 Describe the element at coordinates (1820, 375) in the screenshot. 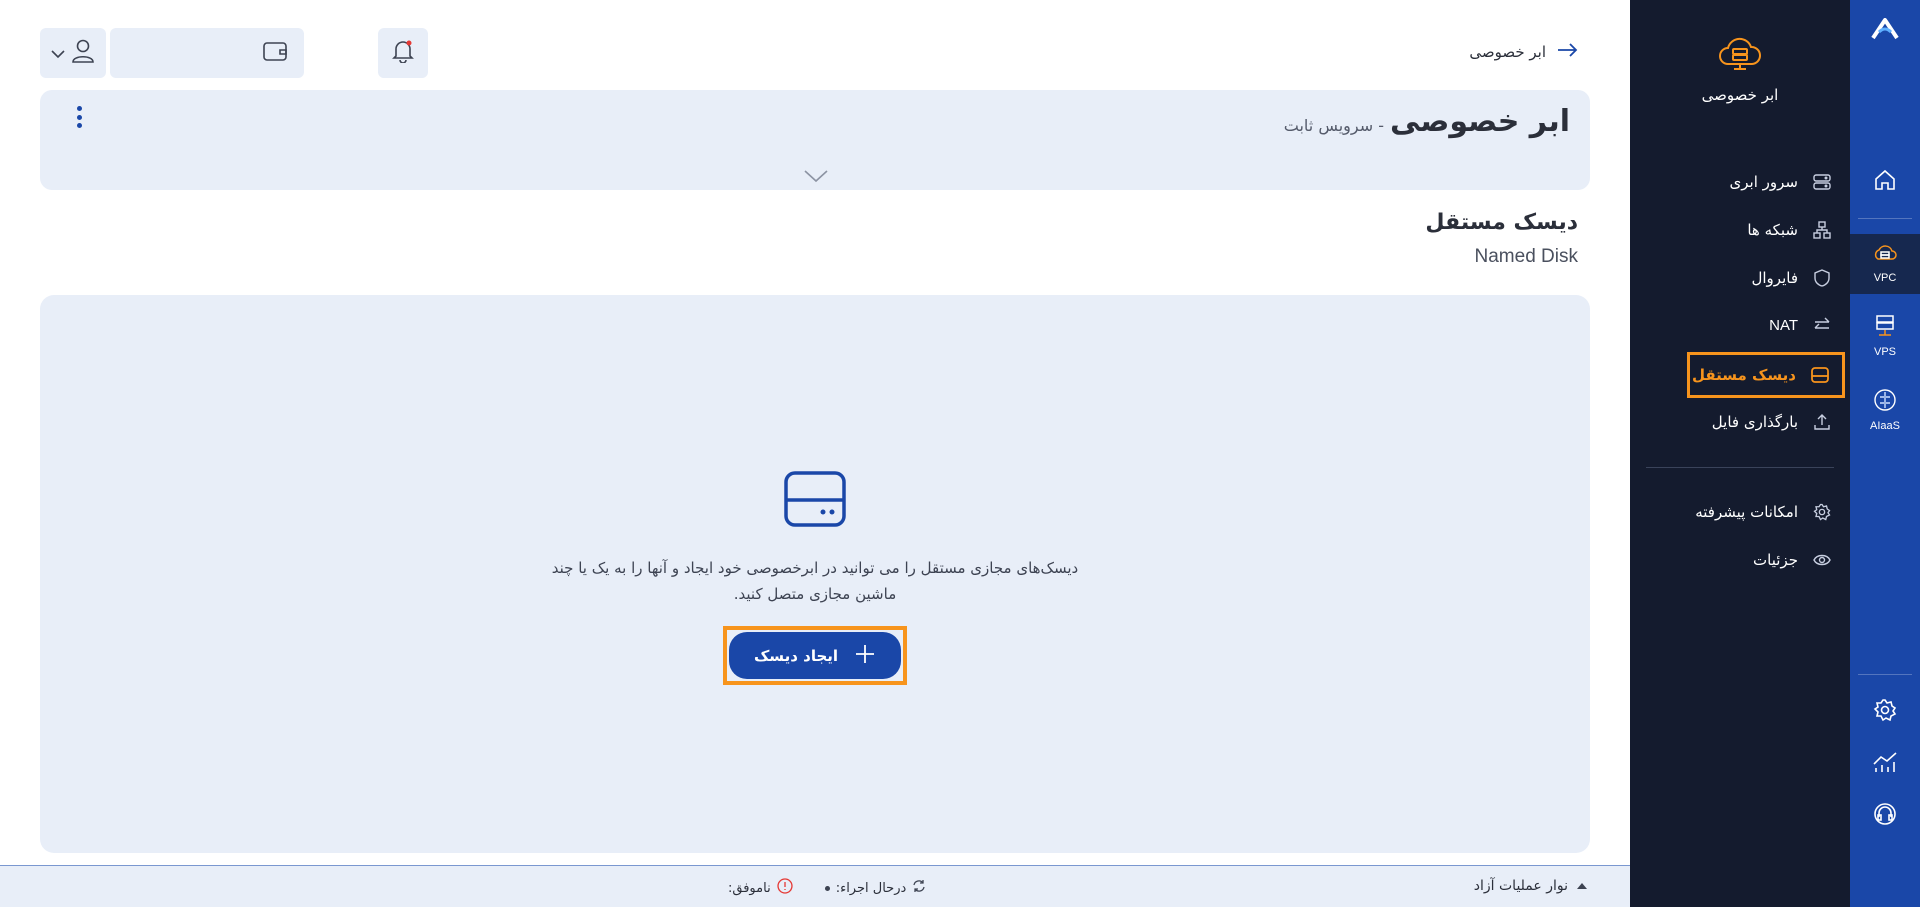

I see `disk-icon` at that location.